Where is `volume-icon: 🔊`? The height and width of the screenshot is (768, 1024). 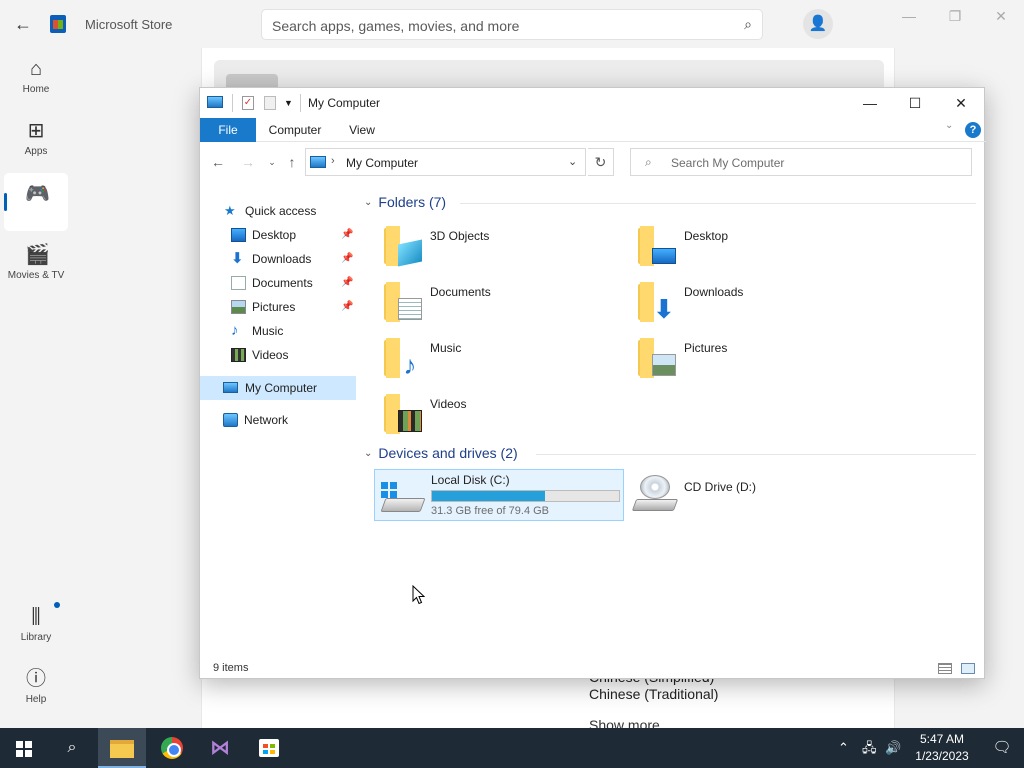
volume-icon: 🔊 is located at coordinates (893, 748).